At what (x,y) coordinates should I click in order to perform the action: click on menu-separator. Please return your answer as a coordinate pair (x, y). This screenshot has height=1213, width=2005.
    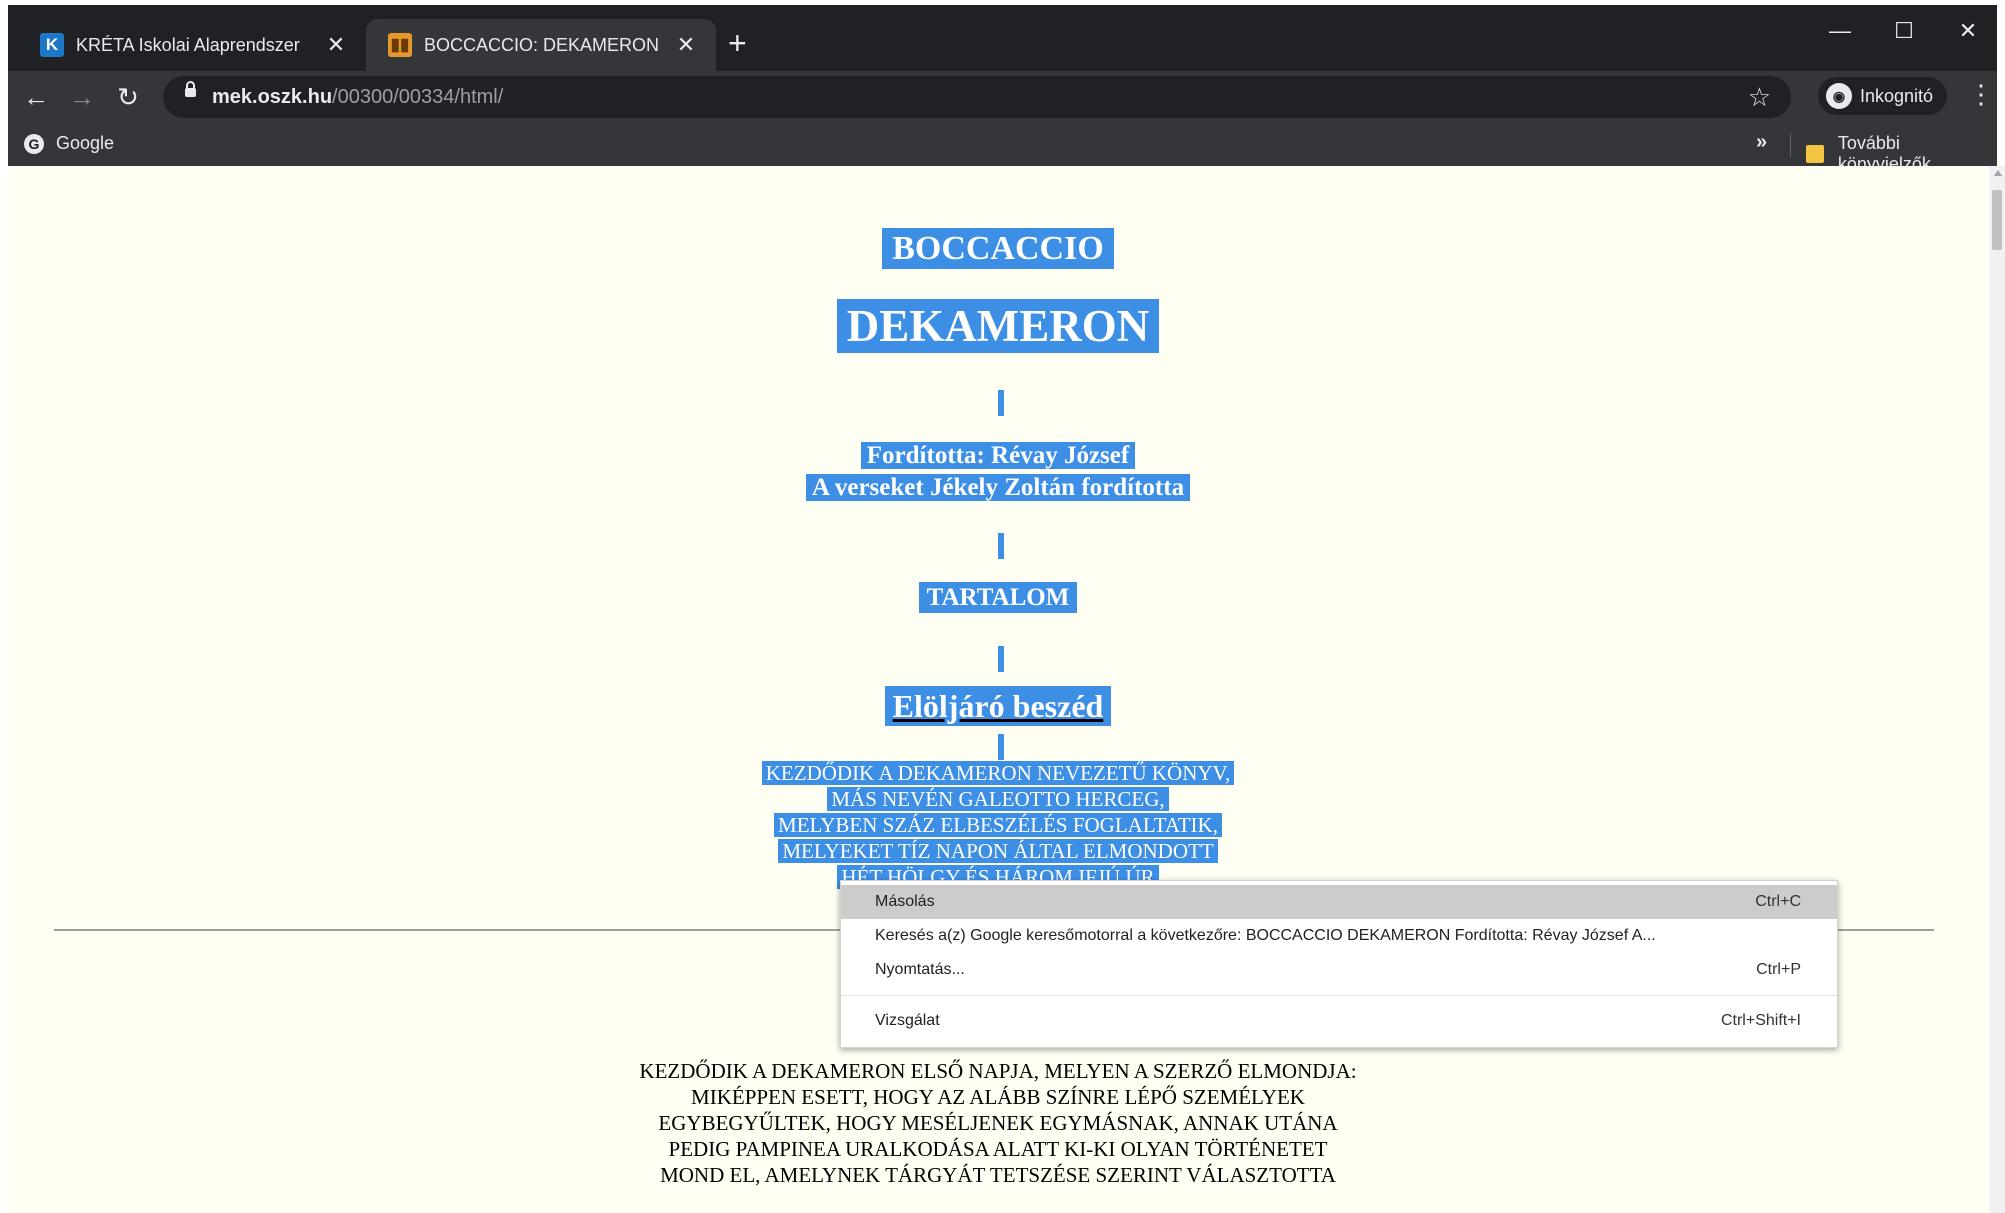
    Looking at the image, I should click on (1339, 995).